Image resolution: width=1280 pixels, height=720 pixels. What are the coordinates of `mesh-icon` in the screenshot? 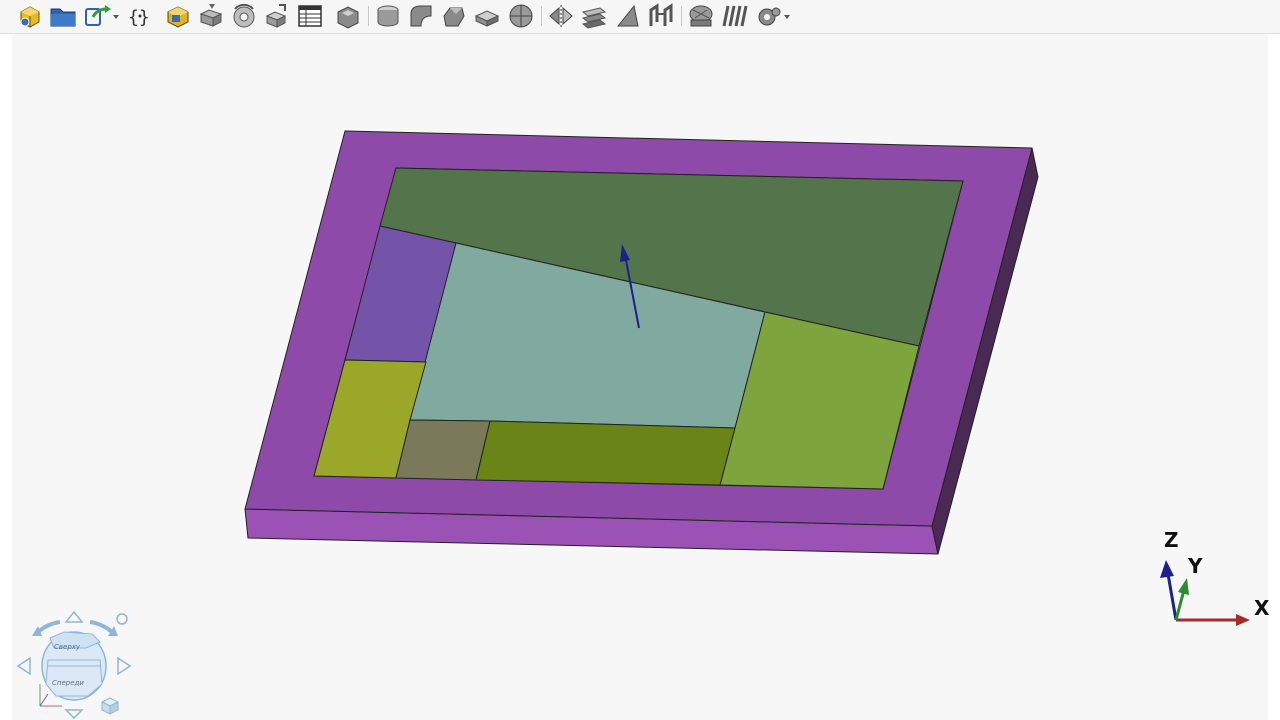 It's located at (701, 16).